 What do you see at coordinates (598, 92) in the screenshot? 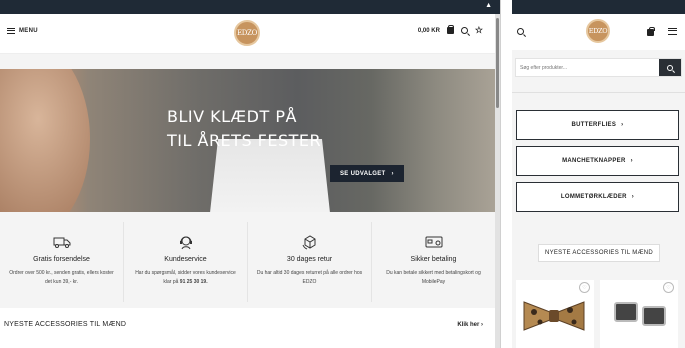
I see `divider-line` at bounding box center [598, 92].